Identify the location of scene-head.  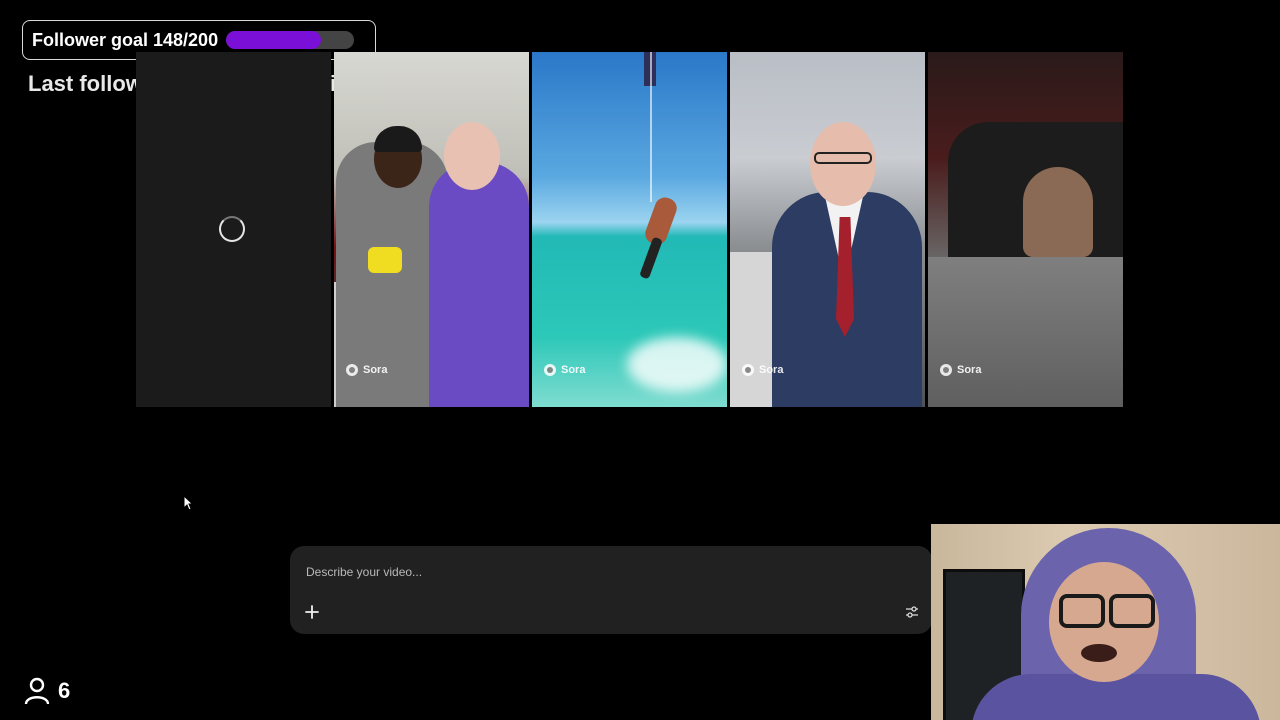
(843, 164).